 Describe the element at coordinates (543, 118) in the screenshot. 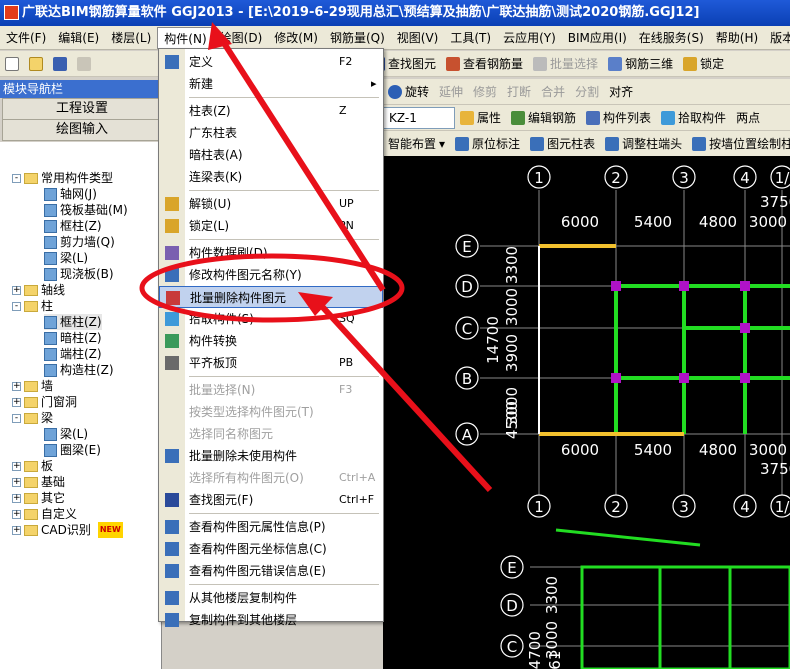

I see `edit-rebar-button: 编辑钢筋` at that location.